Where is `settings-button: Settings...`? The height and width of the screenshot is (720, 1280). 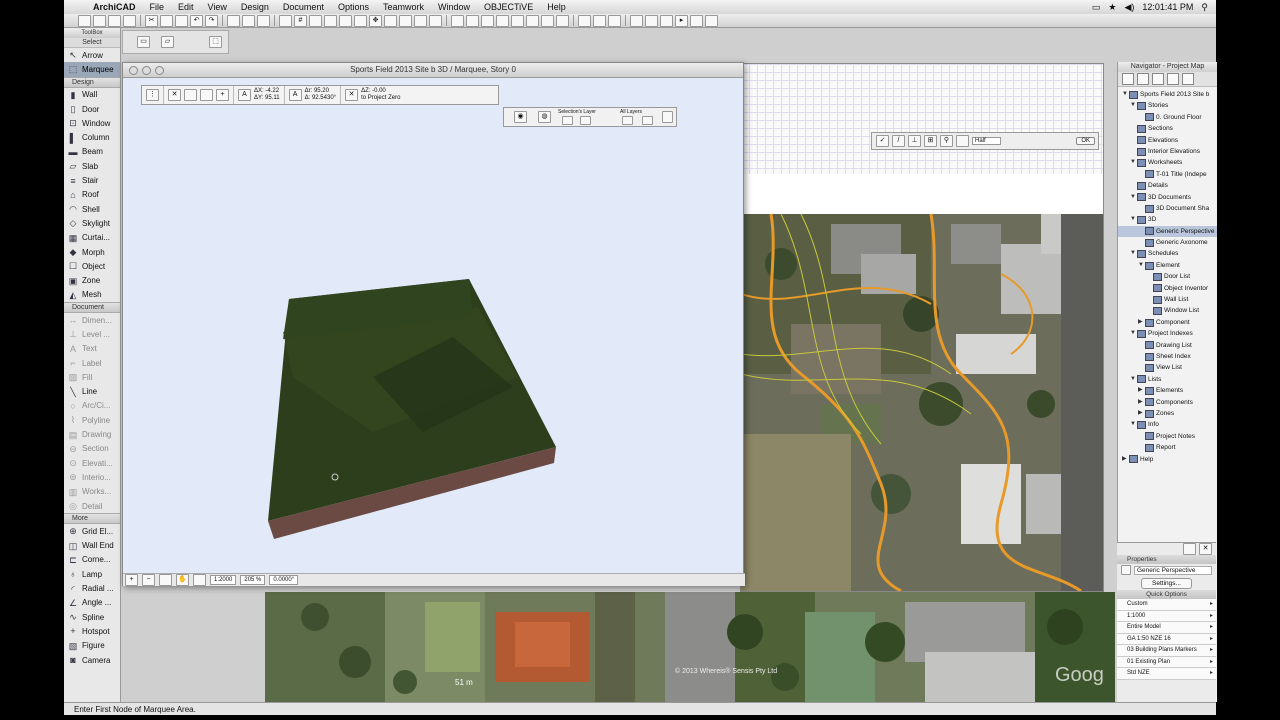
settings-button: Settings... is located at coordinates (1166, 583).